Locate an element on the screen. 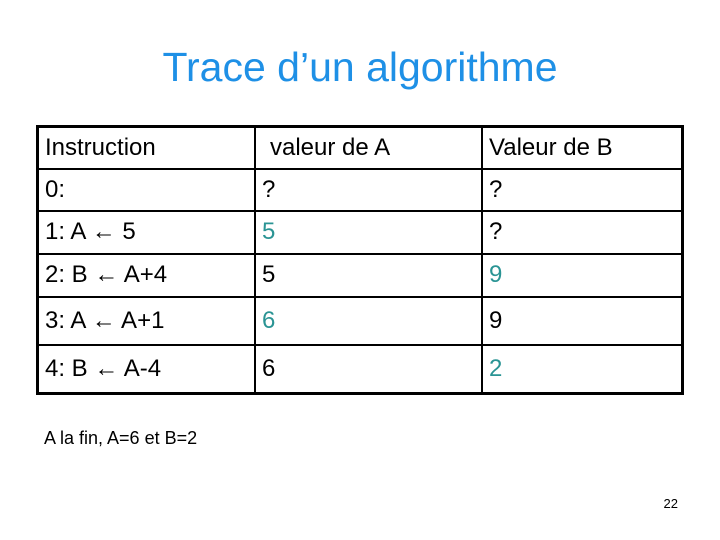  instruction-cell: 3: A ← A+1 is located at coordinates (146, 321).